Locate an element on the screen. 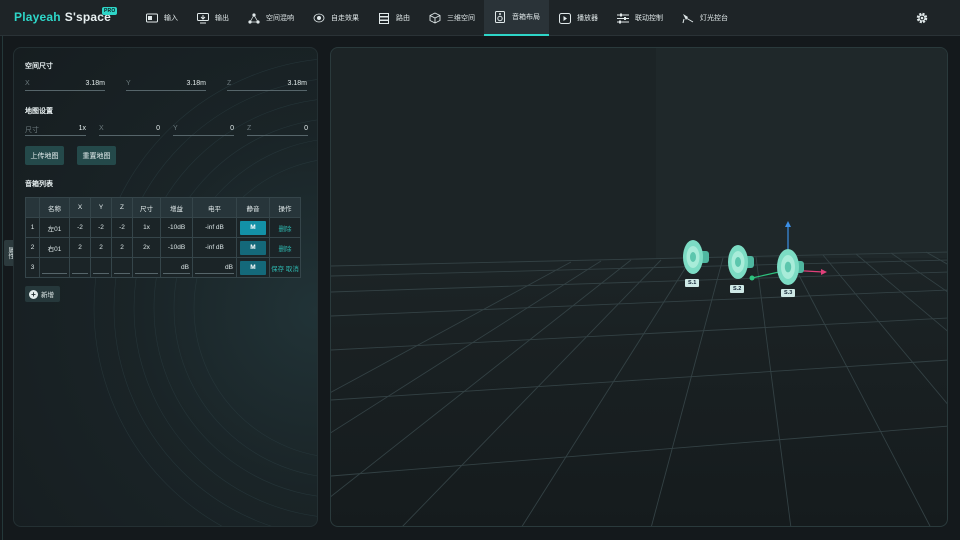 The height and width of the screenshot is (540, 960). back-wall is located at coordinates (801, 153).